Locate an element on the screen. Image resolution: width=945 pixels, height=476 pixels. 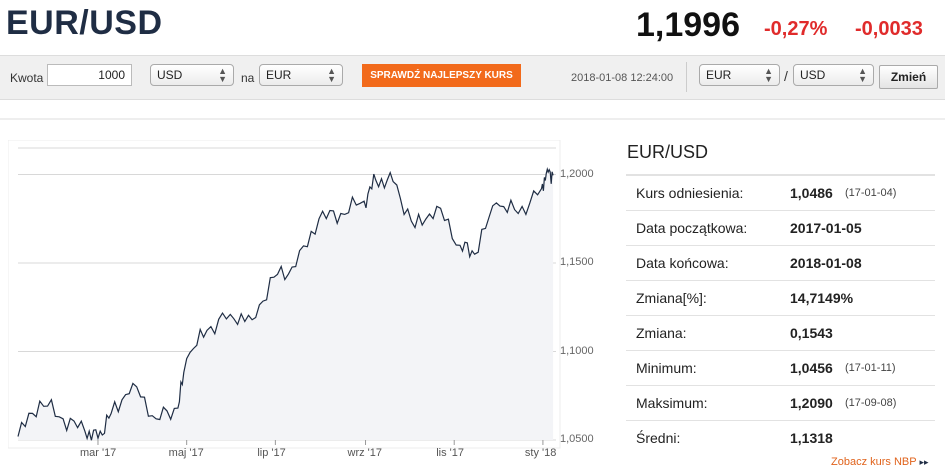
y-tick-label: 1,1500 is located at coordinates (577, 262).